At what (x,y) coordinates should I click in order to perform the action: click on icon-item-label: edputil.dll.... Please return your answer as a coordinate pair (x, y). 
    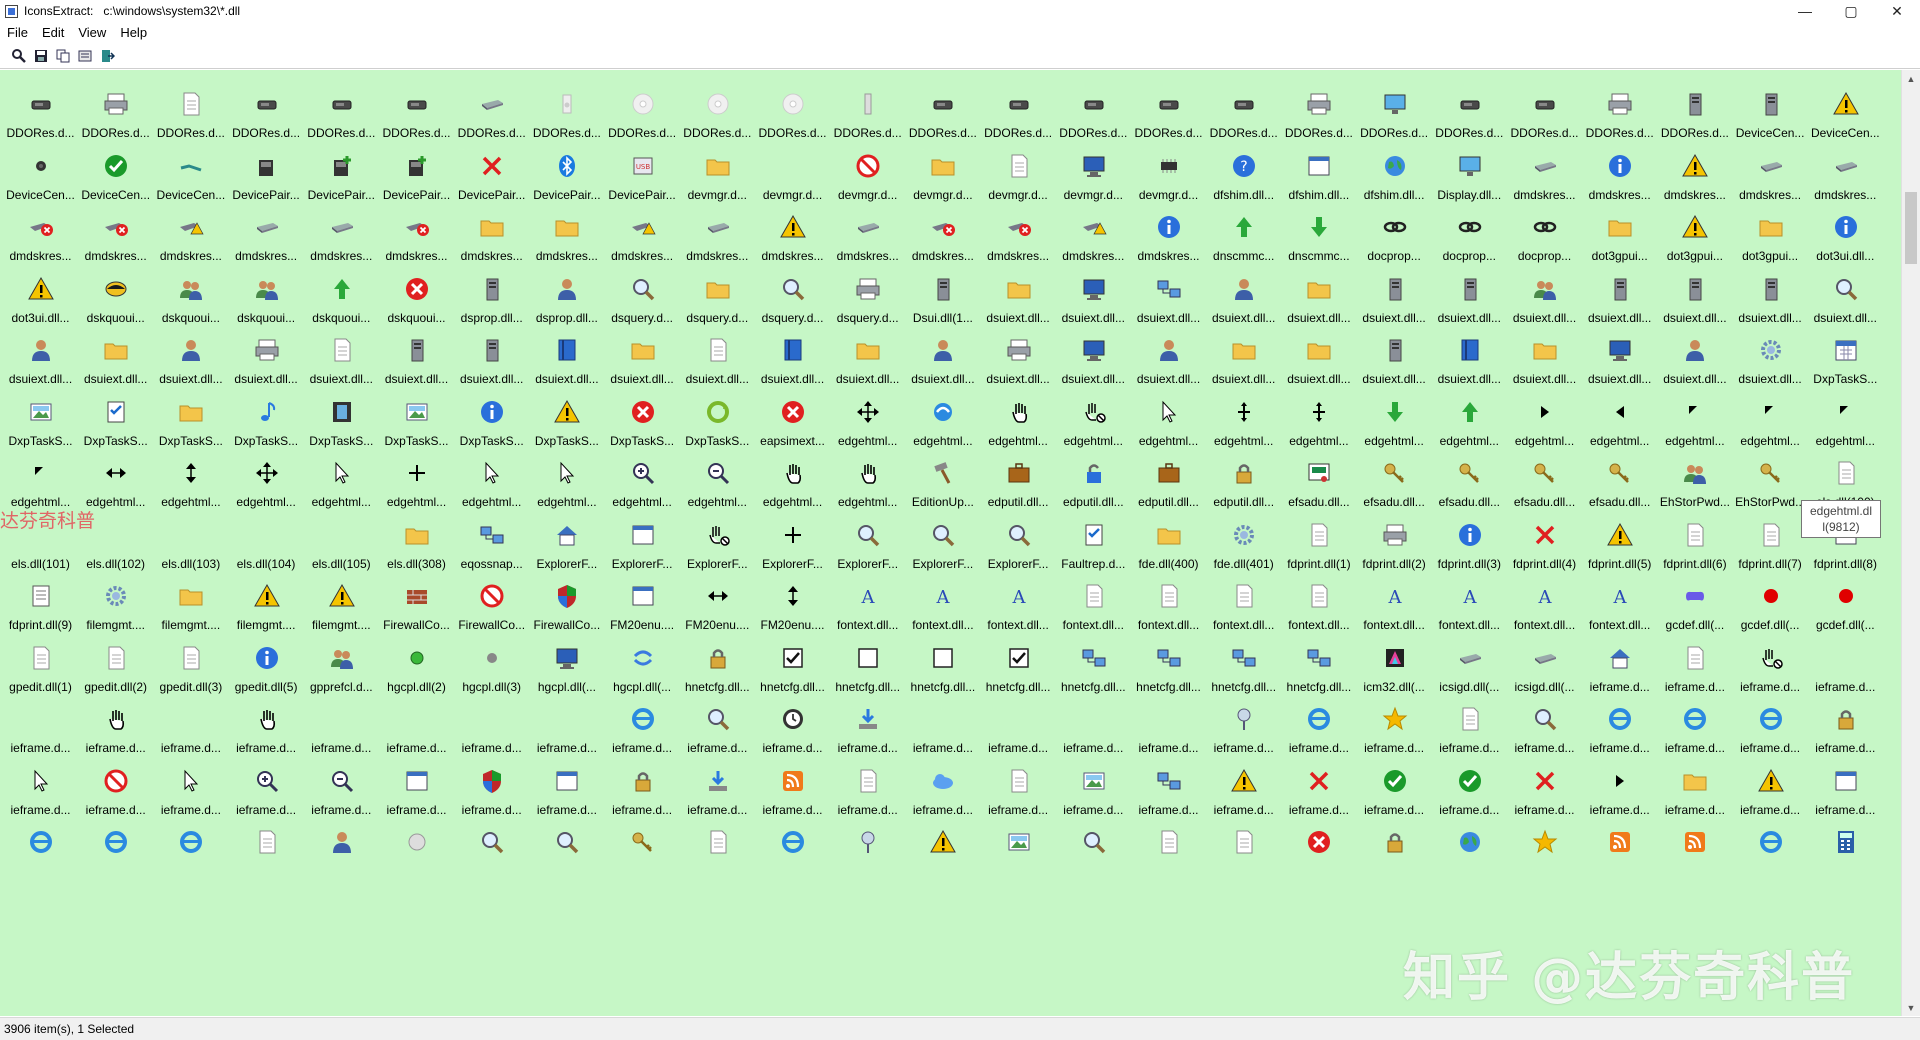
    Looking at the image, I should click on (1093, 502).